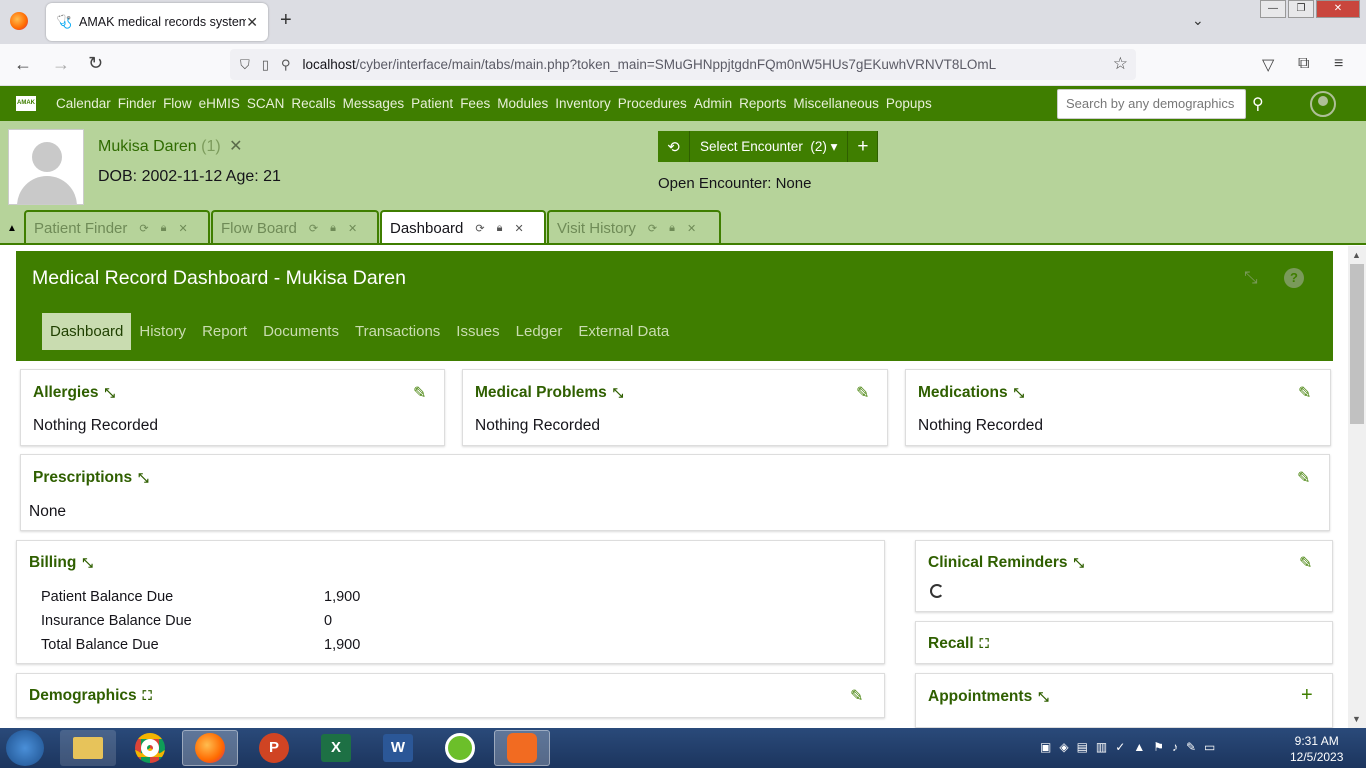 This screenshot has height=768, width=1366. Describe the element at coordinates (274, 748) in the screenshot. I see `powerpoint-icon: P` at that location.